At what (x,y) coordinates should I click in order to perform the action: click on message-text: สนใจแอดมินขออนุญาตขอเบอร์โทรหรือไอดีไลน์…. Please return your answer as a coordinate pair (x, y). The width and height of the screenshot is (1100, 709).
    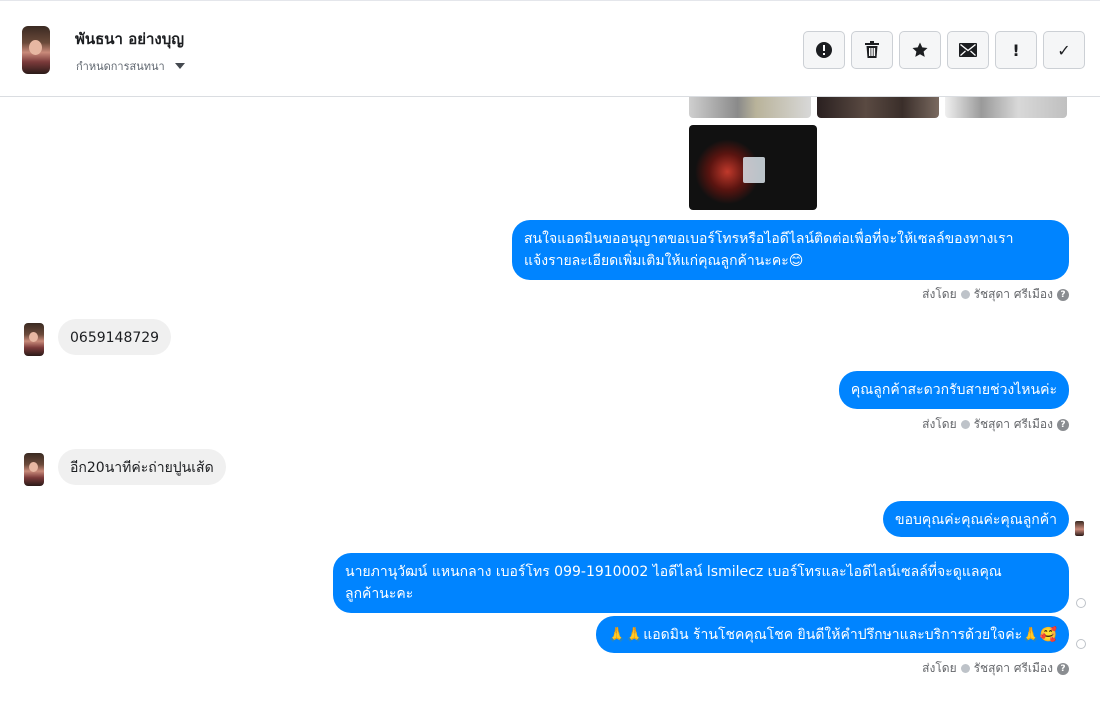
    Looking at the image, I should click on (769, 239).